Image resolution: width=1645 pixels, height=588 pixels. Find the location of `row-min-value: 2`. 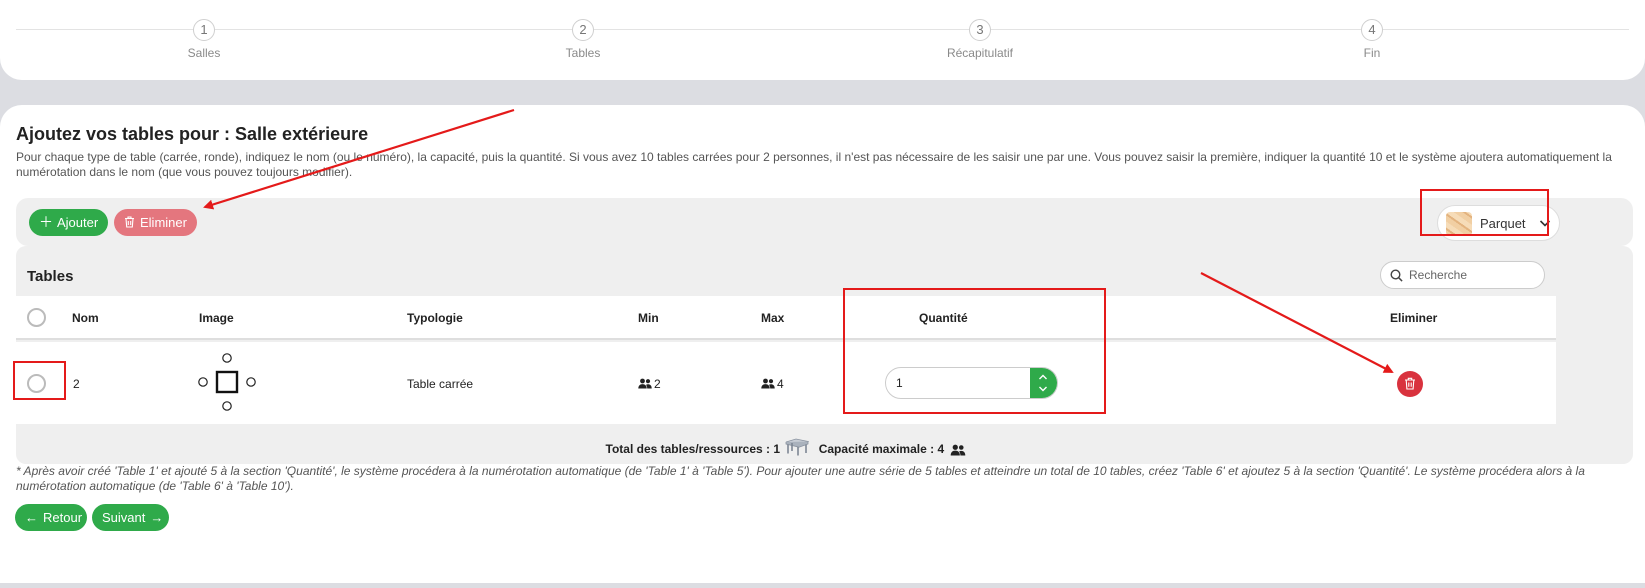

row-min-value: 2 is located at coordinates (657, 384).